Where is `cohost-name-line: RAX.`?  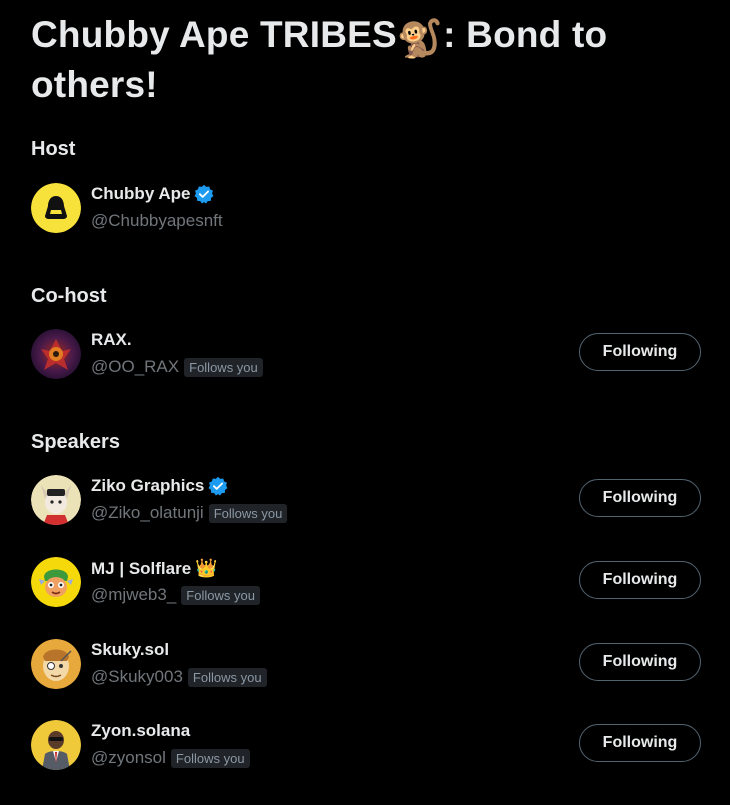
cohost-name-line: RAX. is located at coordinates (111, 340).